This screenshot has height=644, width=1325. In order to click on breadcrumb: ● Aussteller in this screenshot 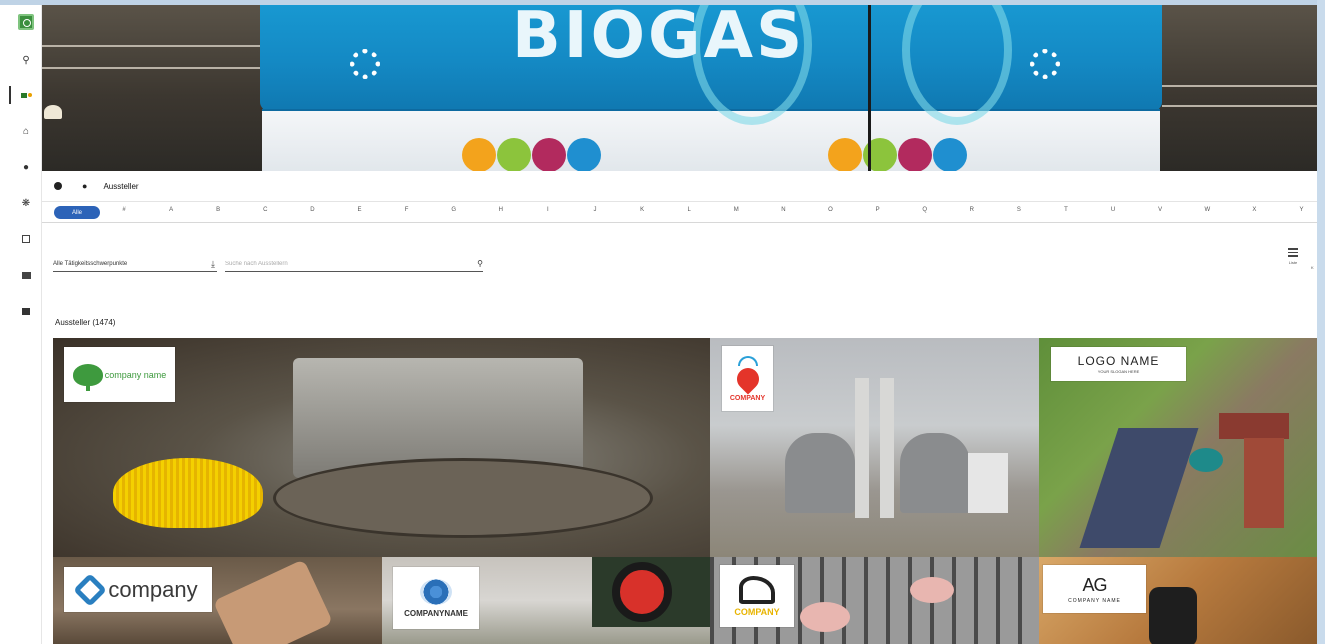, I will do `click(679, 186)`.